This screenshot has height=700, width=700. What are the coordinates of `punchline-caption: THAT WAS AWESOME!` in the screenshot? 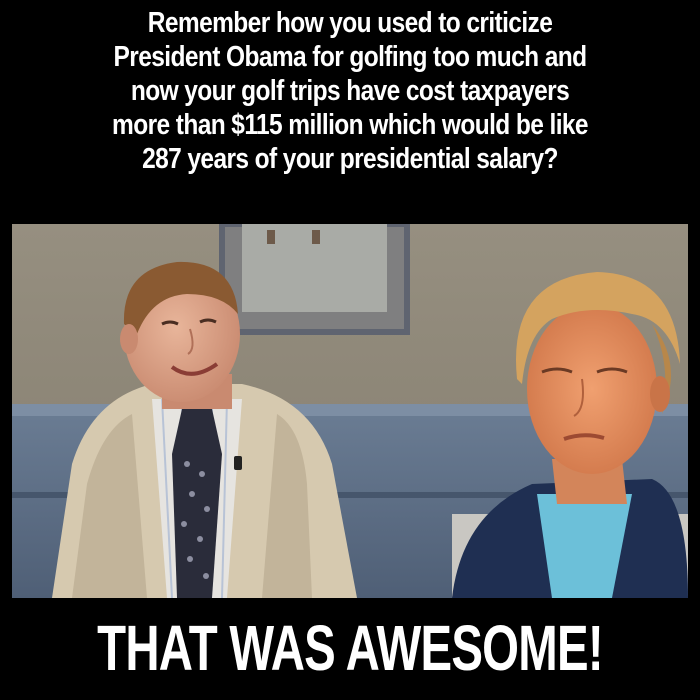 It's located at (350, 648).